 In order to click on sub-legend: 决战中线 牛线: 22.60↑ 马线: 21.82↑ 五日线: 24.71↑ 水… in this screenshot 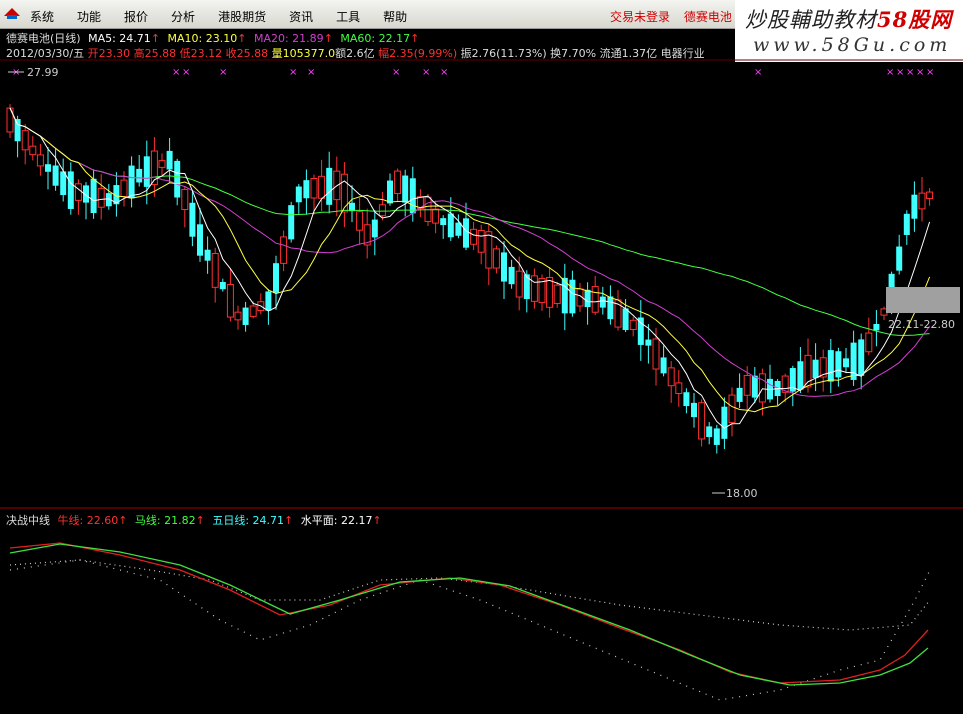, I will do `click(194, 520)`.